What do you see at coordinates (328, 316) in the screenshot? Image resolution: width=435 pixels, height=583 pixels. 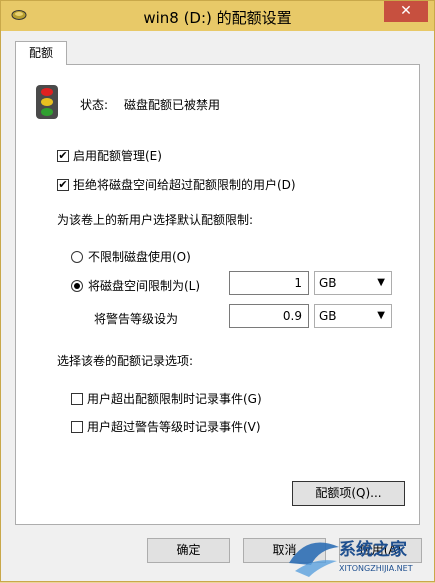 I see `warning-unit-value: GB` at bounding box center [328, 316].